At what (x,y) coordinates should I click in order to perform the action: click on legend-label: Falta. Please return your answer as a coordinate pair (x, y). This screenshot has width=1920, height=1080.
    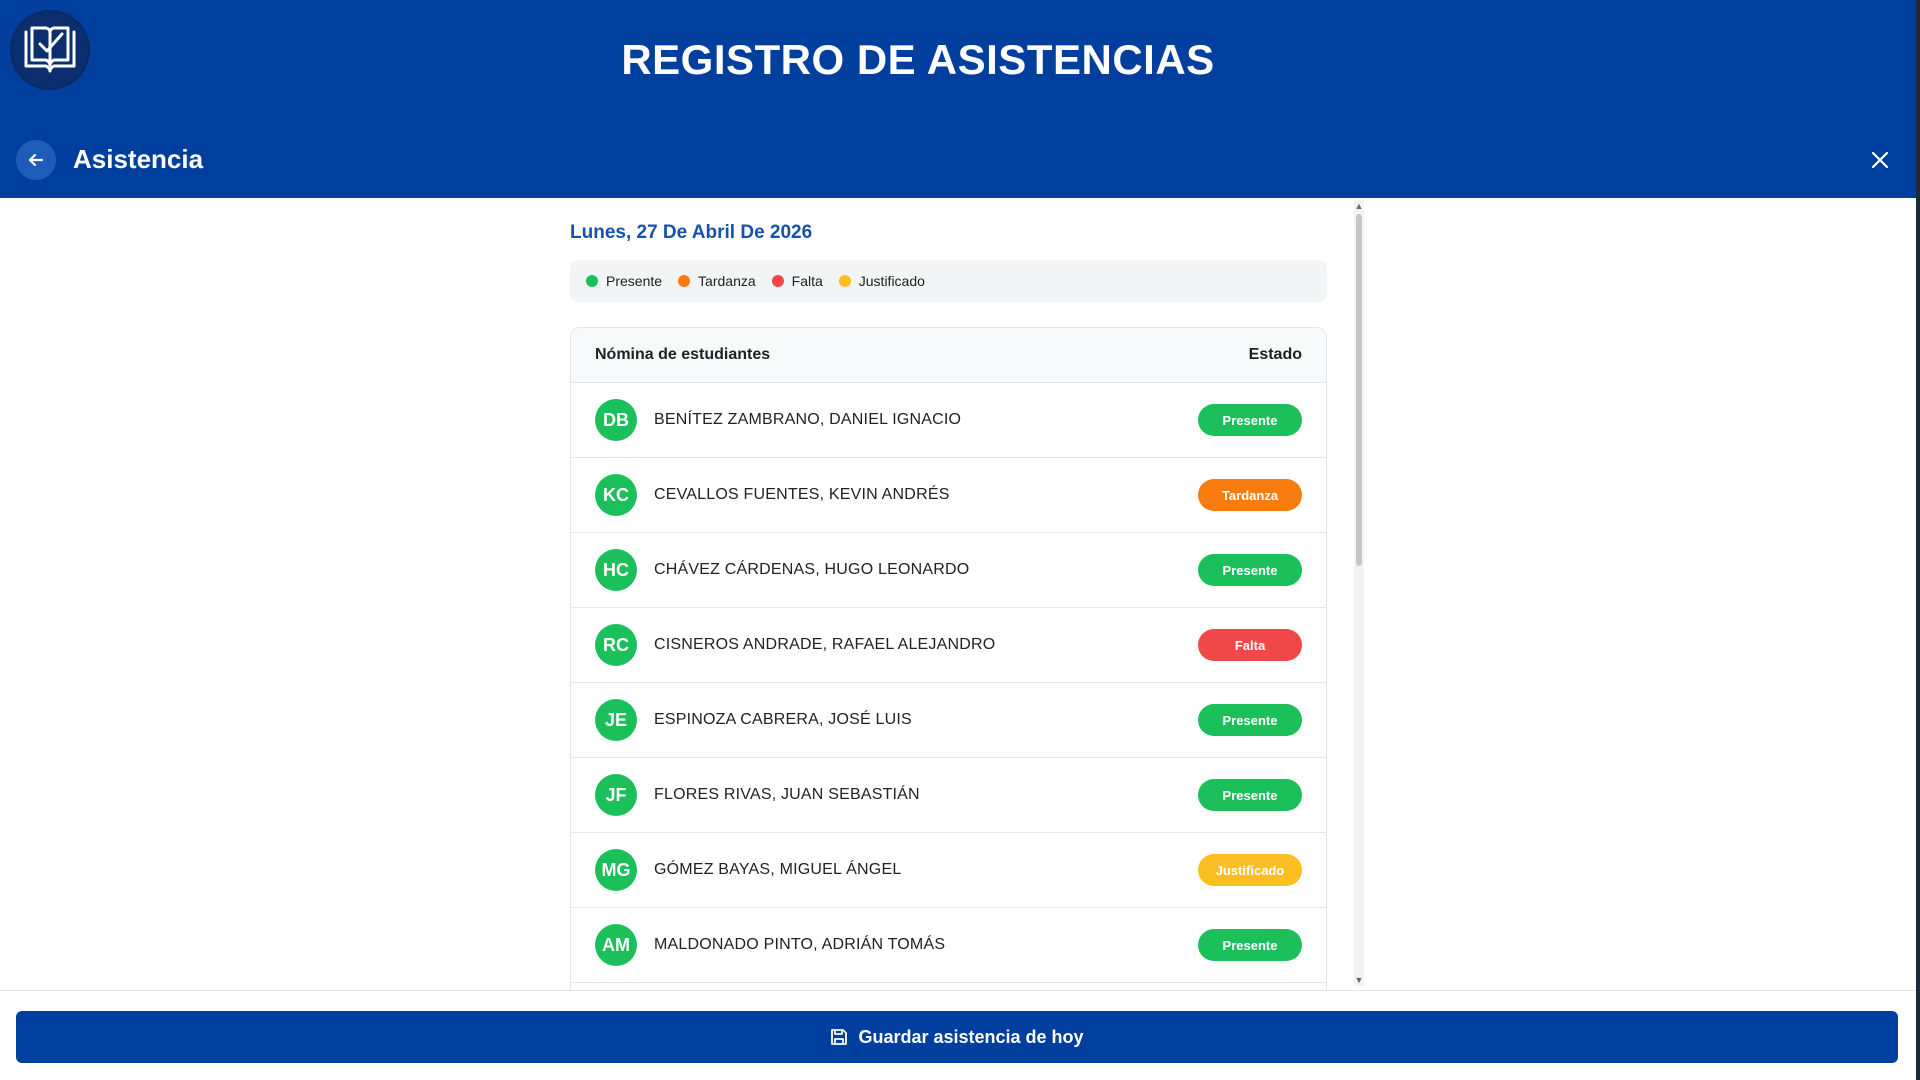
    Looking at the image, I should click on (807, 281).